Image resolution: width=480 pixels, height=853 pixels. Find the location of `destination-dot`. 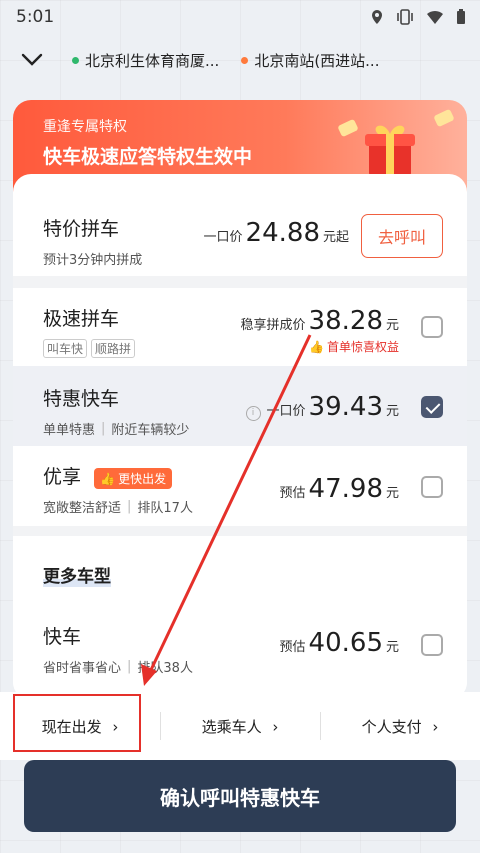

destination-dot is located at coordinates (245, 60).